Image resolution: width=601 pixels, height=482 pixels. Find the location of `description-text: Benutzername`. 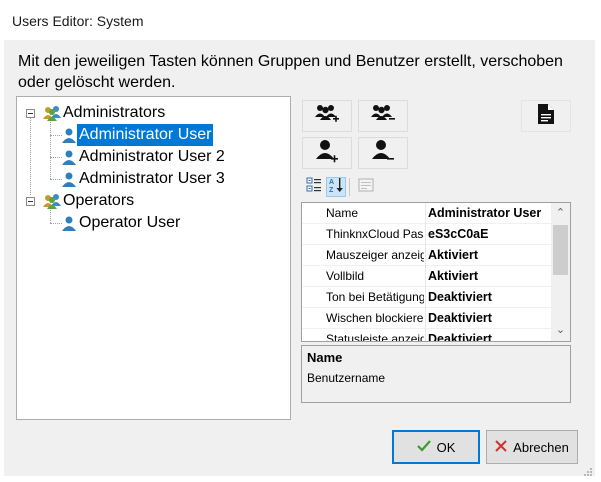

description-text: Benutzername is located at coordinates (346, 378).